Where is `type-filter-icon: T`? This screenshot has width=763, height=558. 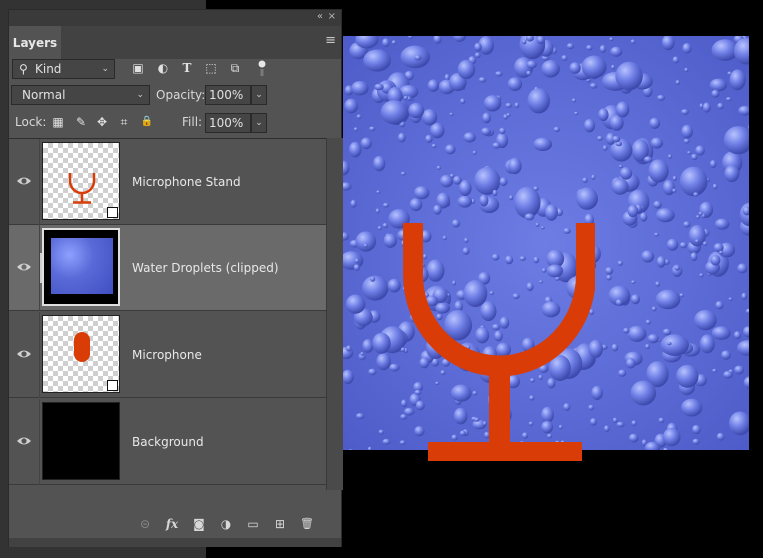 type-filter-icon: T is located at coordinates (187, 68).